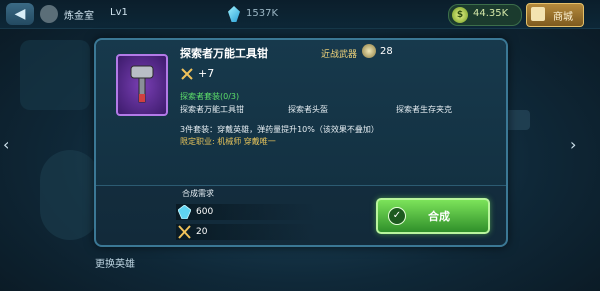  Describe the element at coordinates (300, 14) in the screenshot. I see `top-bar: ◀ 炼金室 Lv1 1537K $ 44.35K 商城` at that location.